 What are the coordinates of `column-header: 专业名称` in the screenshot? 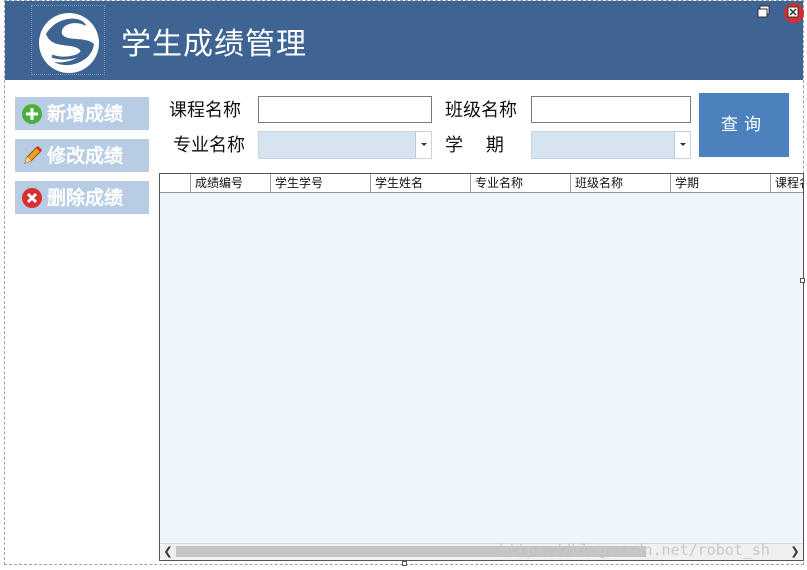 It's located at (520, 183).